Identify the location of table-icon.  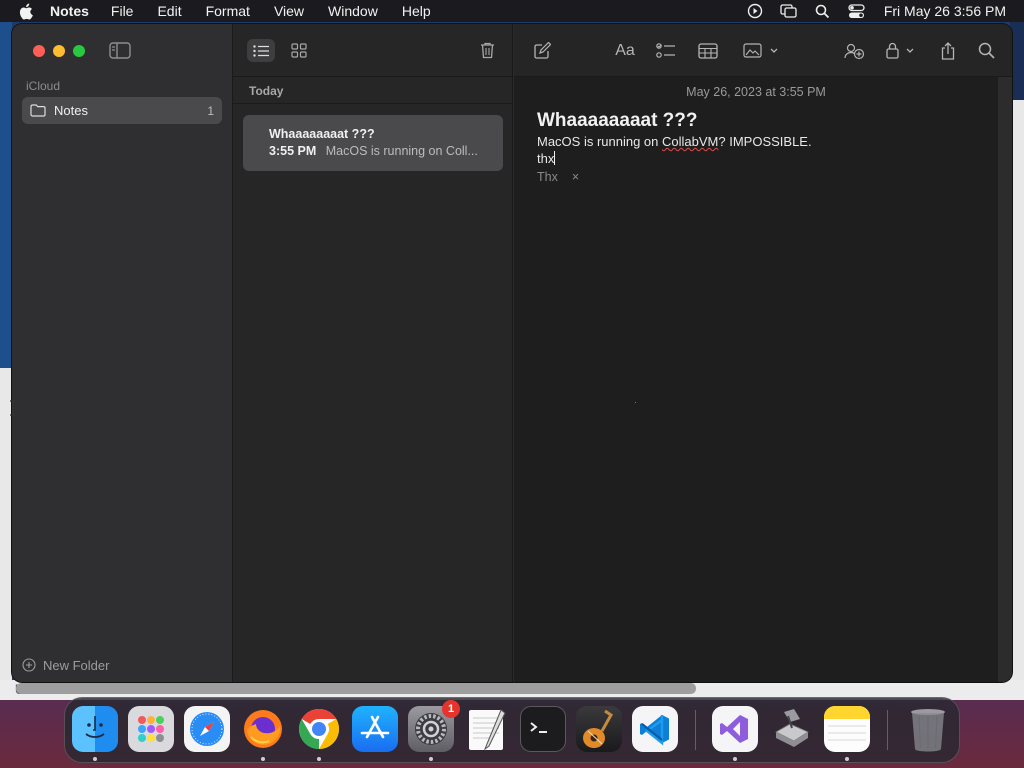
(708, 50).